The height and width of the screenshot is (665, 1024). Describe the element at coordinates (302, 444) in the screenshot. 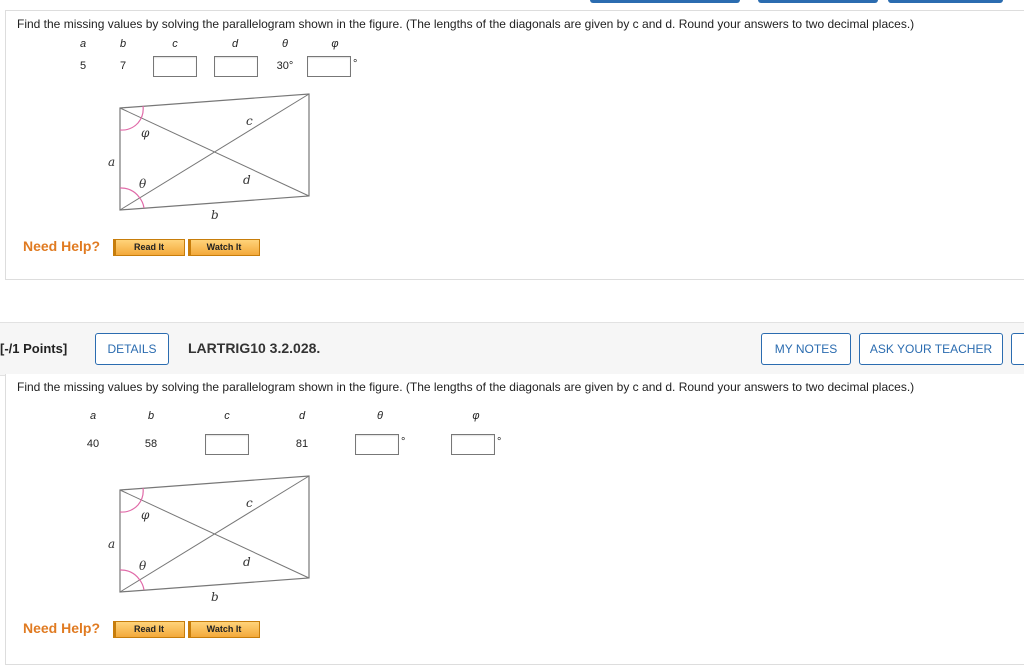

I see `value-d: 81` at that location.